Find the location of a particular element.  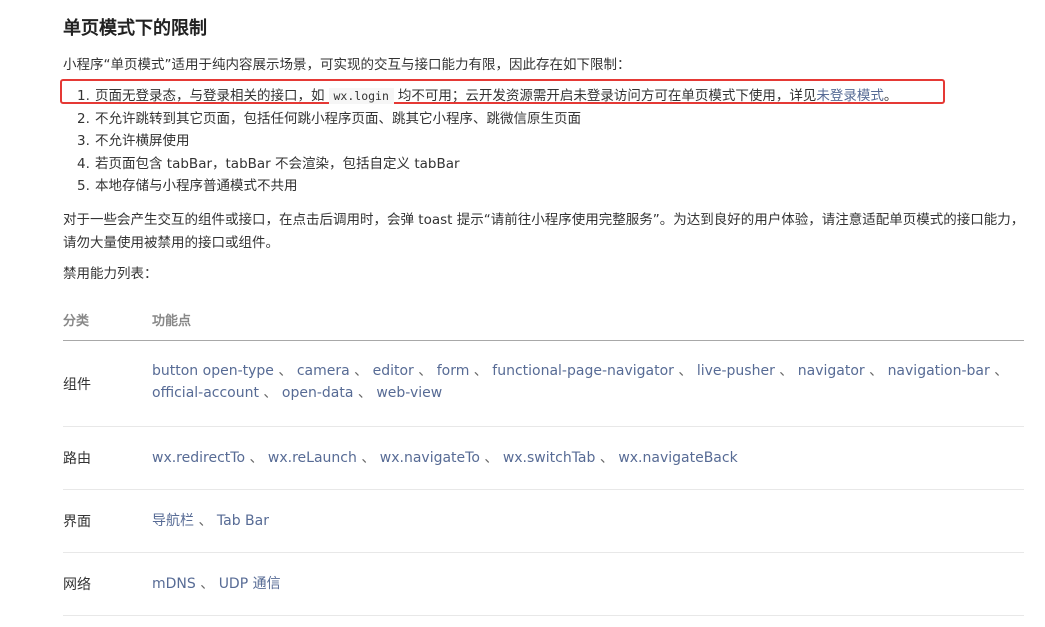

header-features: 功能点 is located at coordinates (172, 321).